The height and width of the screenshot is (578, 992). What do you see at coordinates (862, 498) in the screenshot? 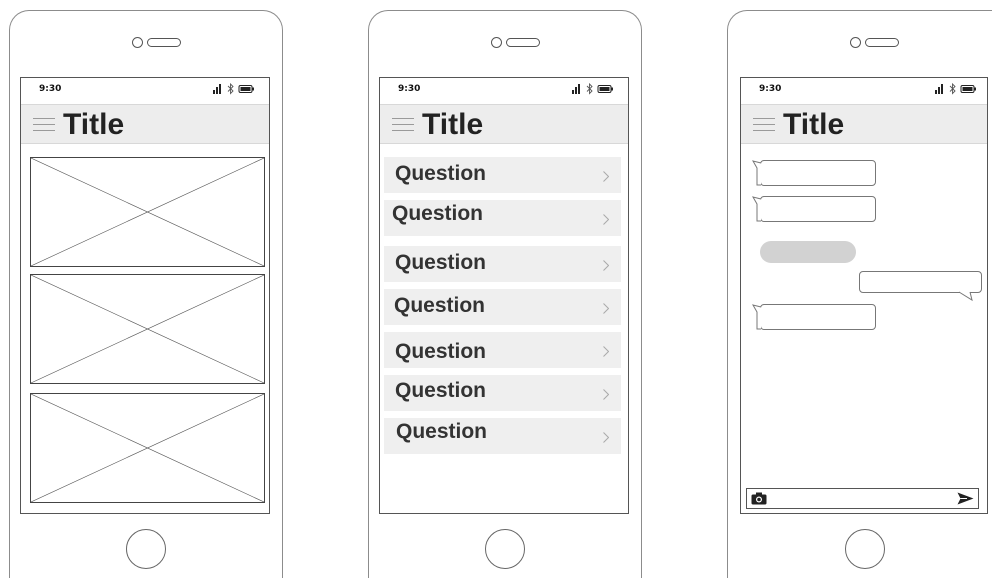
I see `chat-input-bar` at bounding box center [862, 498].